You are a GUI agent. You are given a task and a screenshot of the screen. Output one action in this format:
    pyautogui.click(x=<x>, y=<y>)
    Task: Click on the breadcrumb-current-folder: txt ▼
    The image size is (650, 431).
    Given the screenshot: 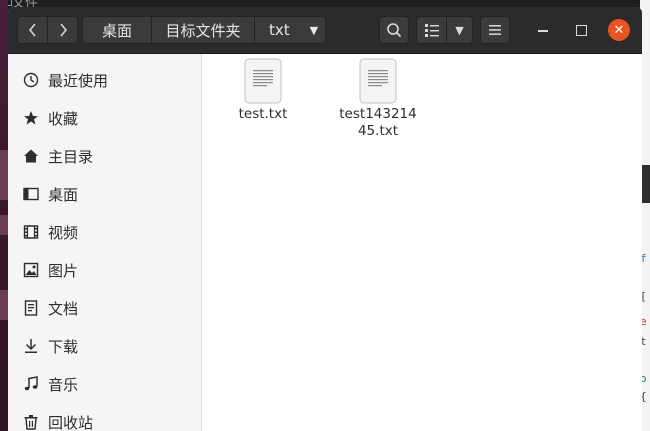 What is the action you would take?
    pyautogui.click(x=290, y=30)
    